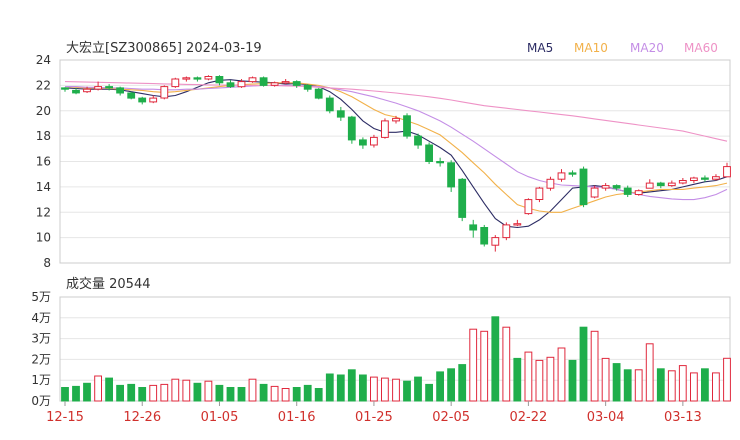  Describe the element at coordinates (43, 60) in the screenshot. I see `price-tick-label: 24` at that location.